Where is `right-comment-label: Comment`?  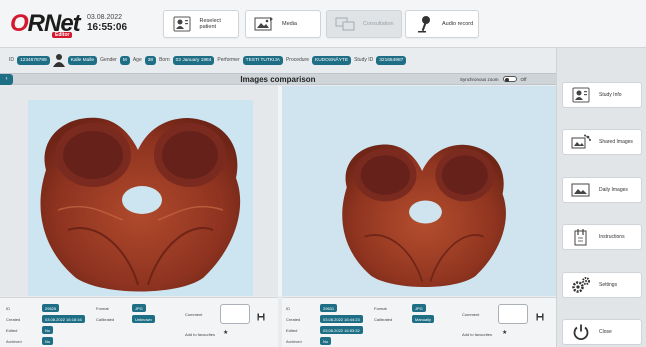 right-comment-label: Comment is located at coordinates (471, 314).